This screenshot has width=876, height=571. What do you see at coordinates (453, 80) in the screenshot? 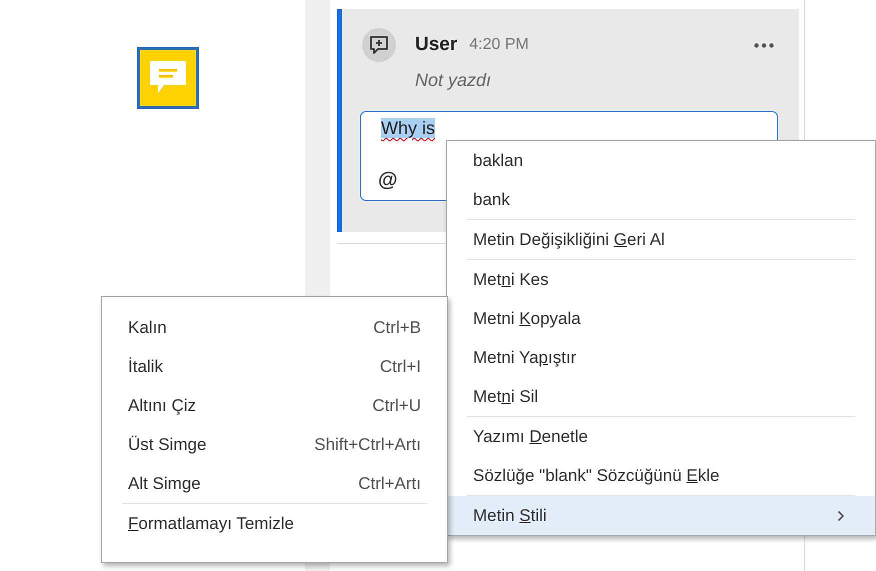
I see `comment-subtitle: Not yazdı` at bounding box center [453, 80].